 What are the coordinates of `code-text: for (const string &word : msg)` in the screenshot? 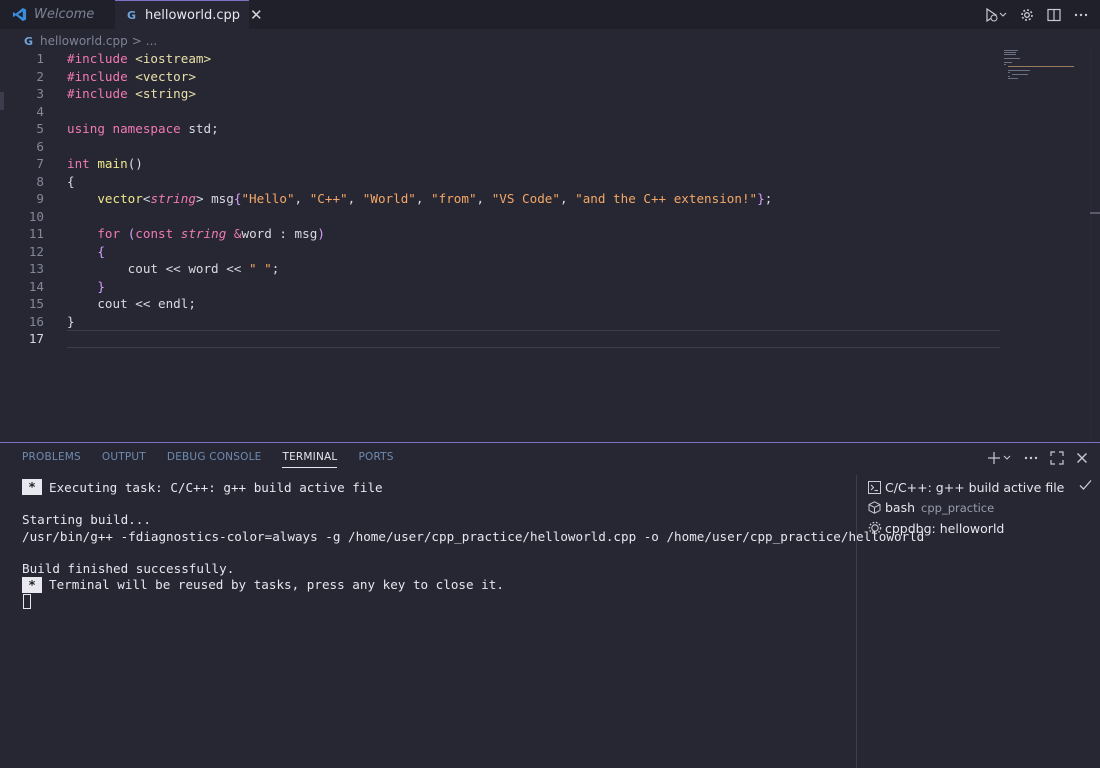 It's located at (211, 234).